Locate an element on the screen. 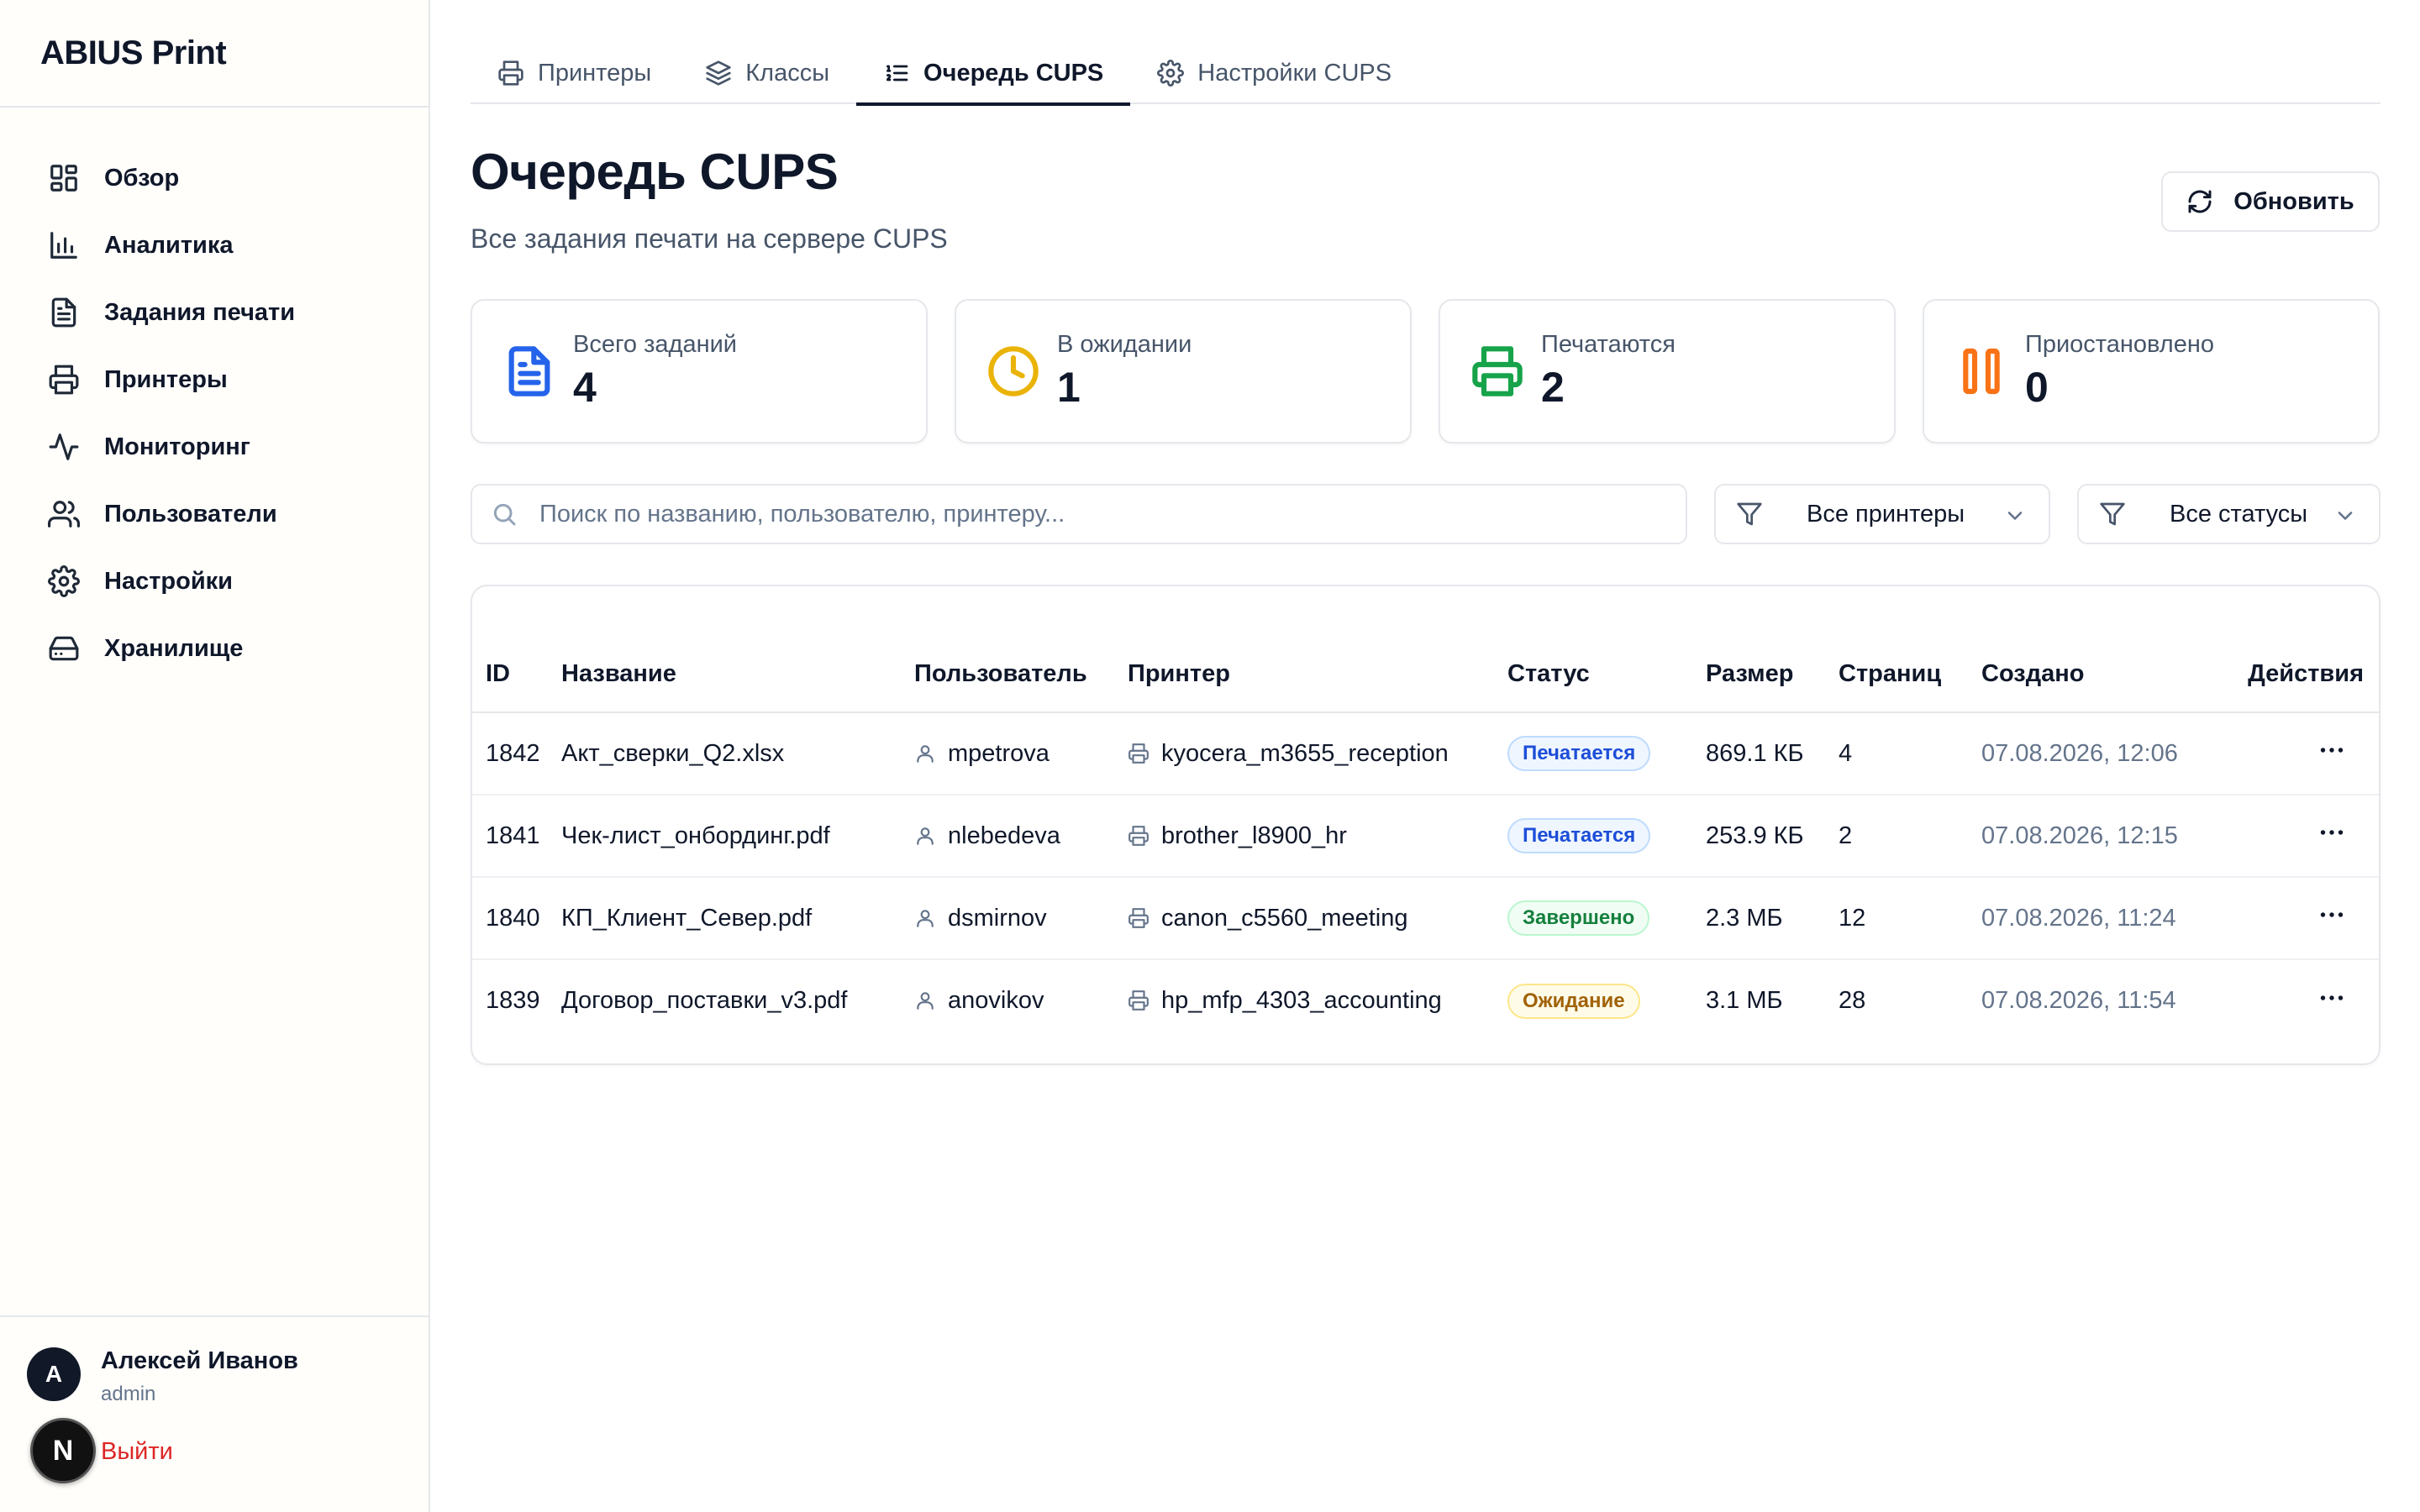 The height and width of the screenshot is (1512, 2420). column-header-user: Пользователь is located at coordinates (1021, 675).